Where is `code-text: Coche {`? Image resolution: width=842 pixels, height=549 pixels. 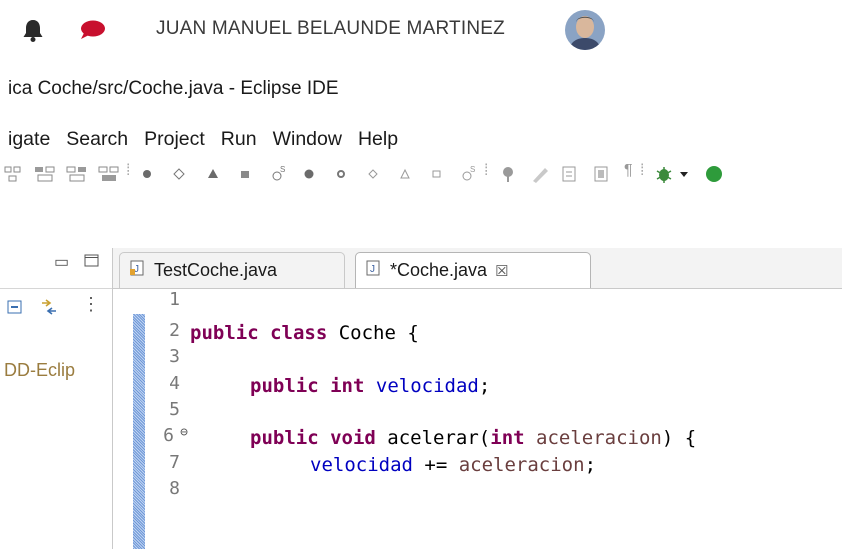 code-text: Coche { is located at coordinates (373, 333).